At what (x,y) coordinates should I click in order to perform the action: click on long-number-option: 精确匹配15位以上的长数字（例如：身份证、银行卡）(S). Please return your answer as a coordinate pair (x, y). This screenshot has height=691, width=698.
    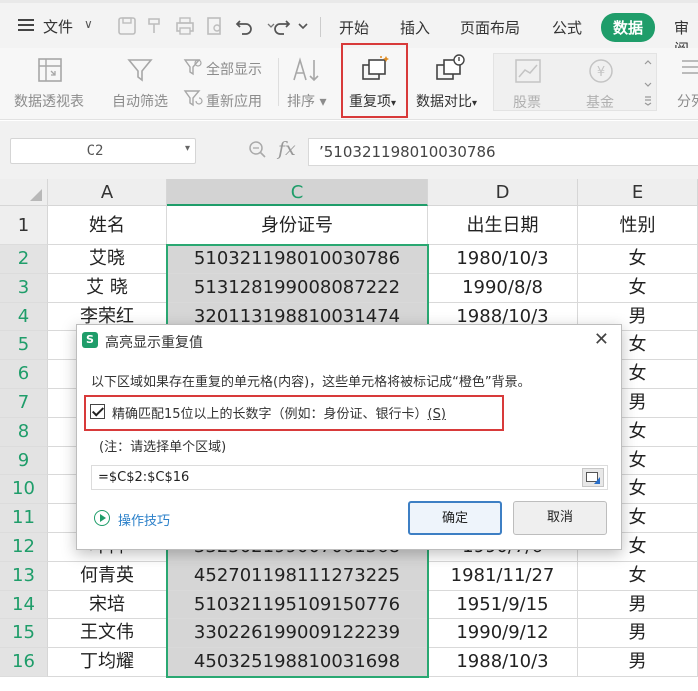
    Looking at the image, I should click on (279, 412).